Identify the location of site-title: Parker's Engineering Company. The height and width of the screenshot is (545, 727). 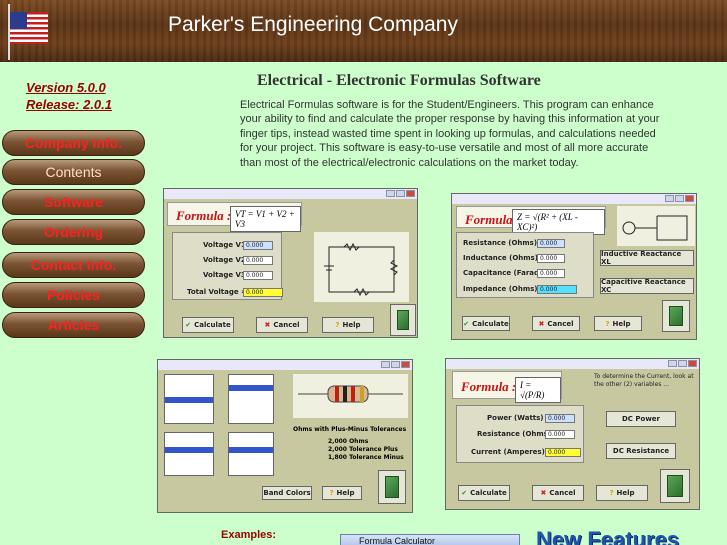
(313, 24).